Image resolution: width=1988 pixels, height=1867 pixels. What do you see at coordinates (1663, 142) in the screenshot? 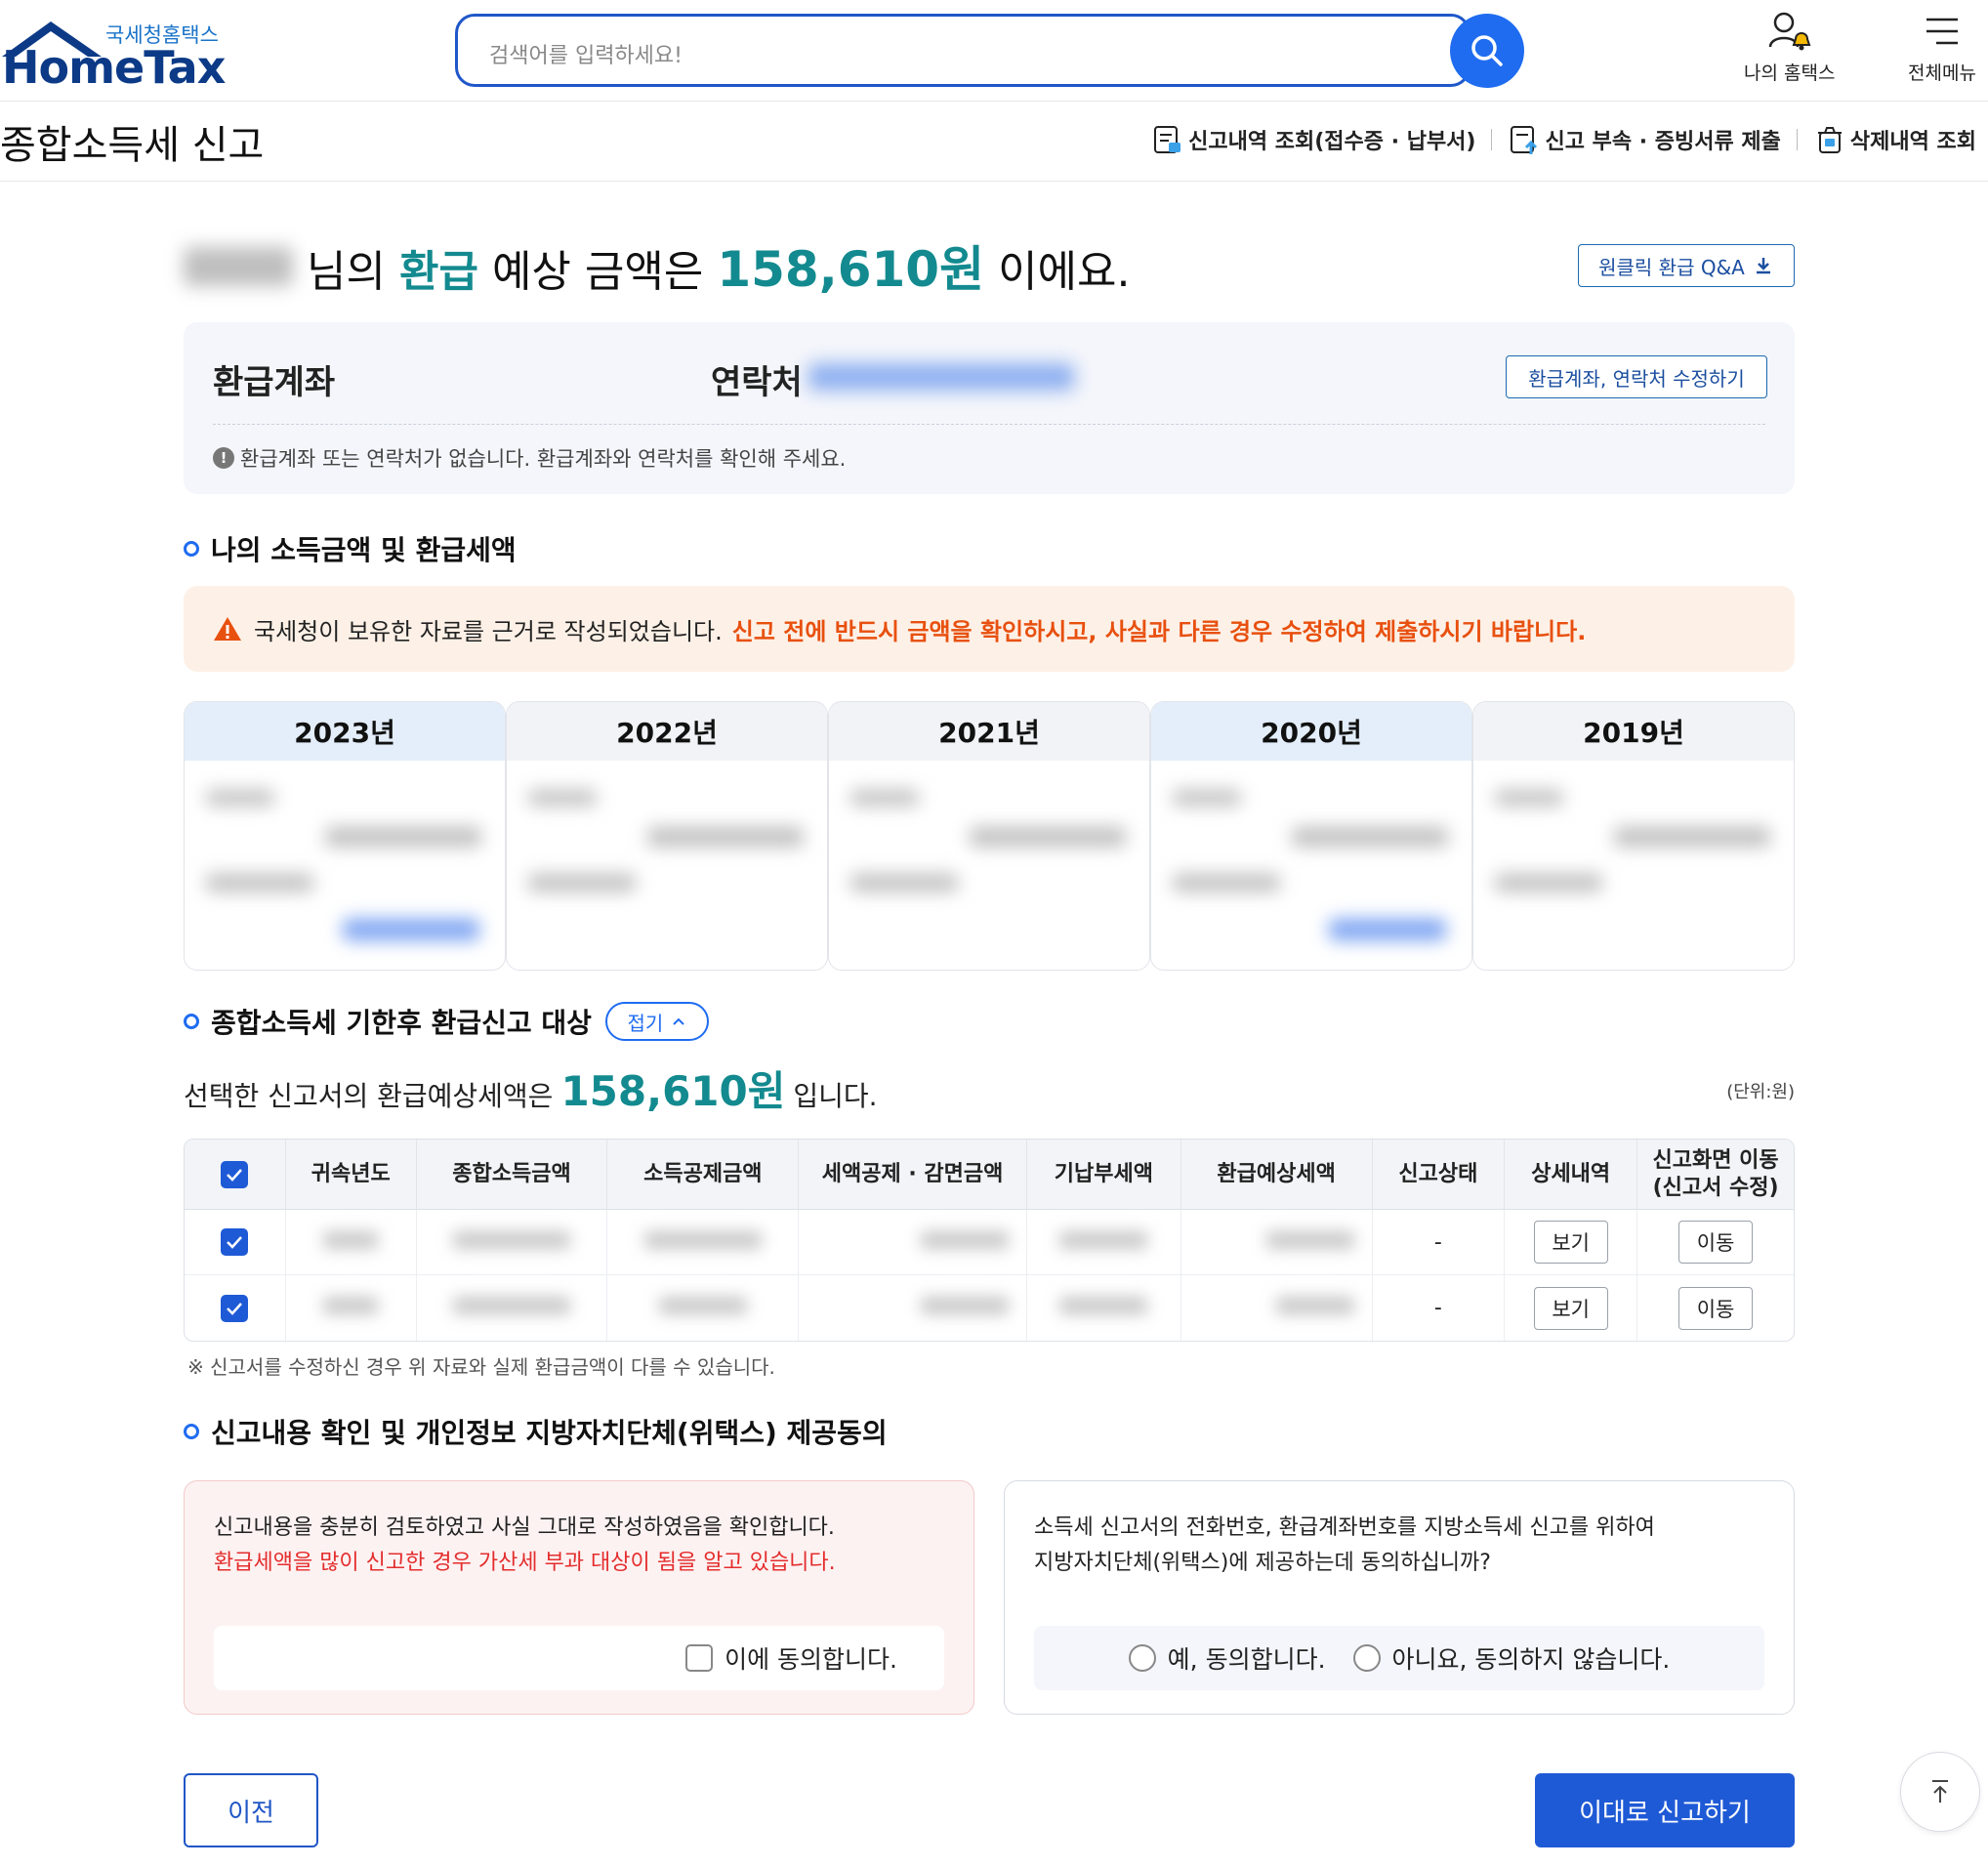
I see `attachment-submit-label: 신고 부속 · 증빙서류 제출` at bounding box center [1663, 142].